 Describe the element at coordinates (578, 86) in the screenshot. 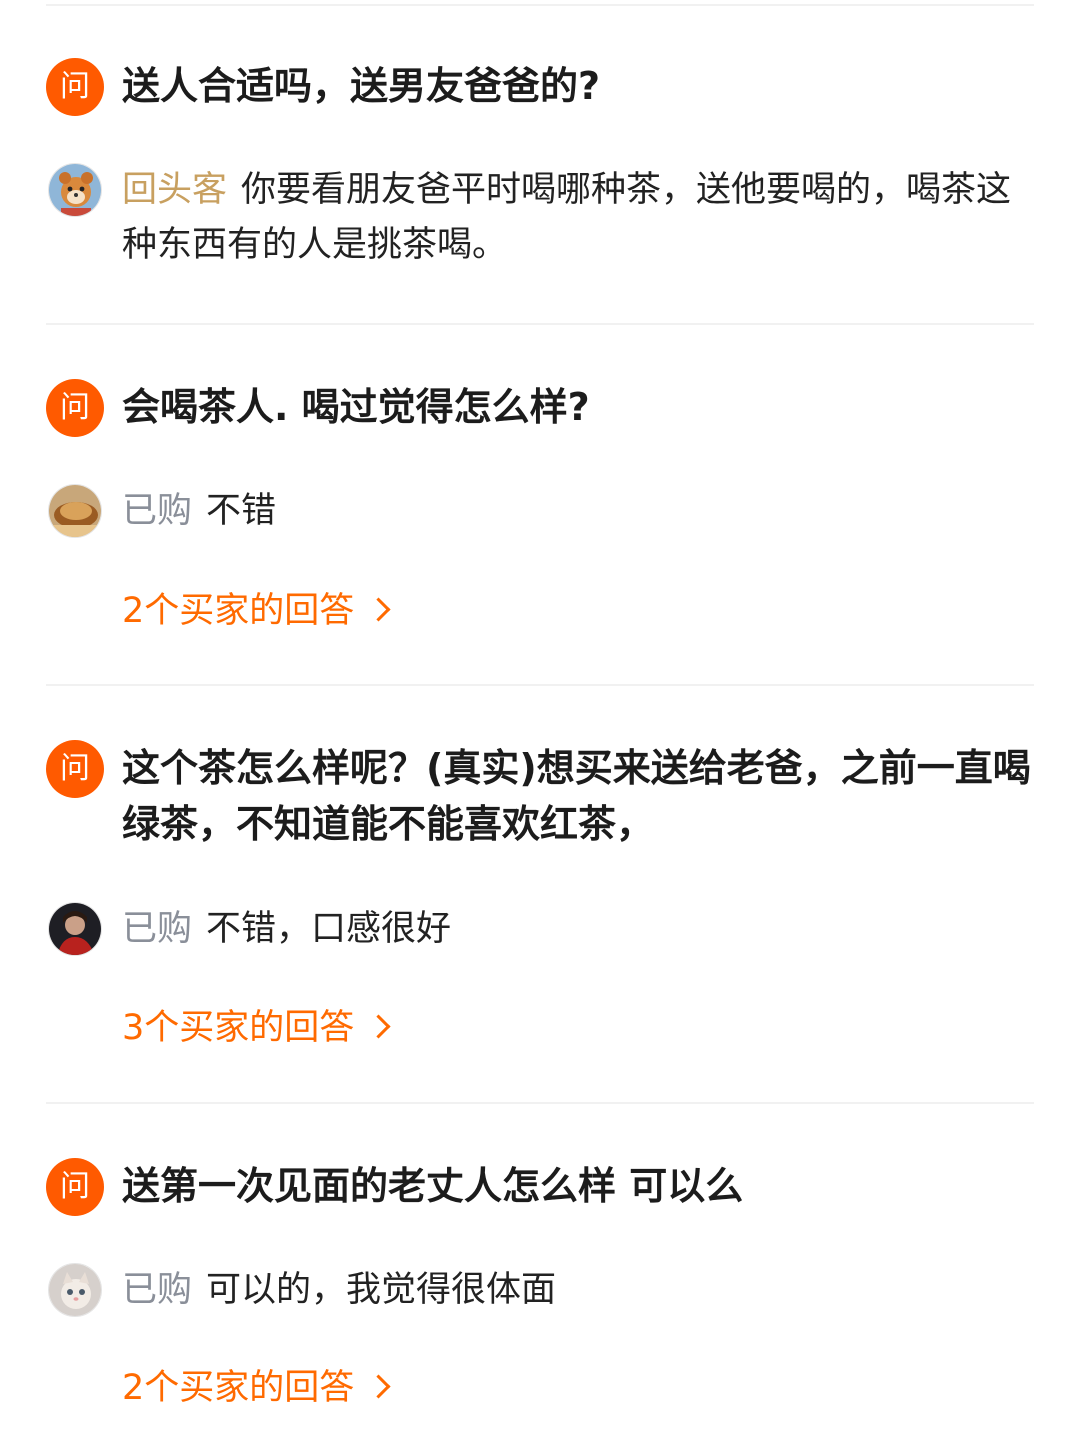

I see `question-text: 送人合适吗，送男友爸爸的?` at that location.